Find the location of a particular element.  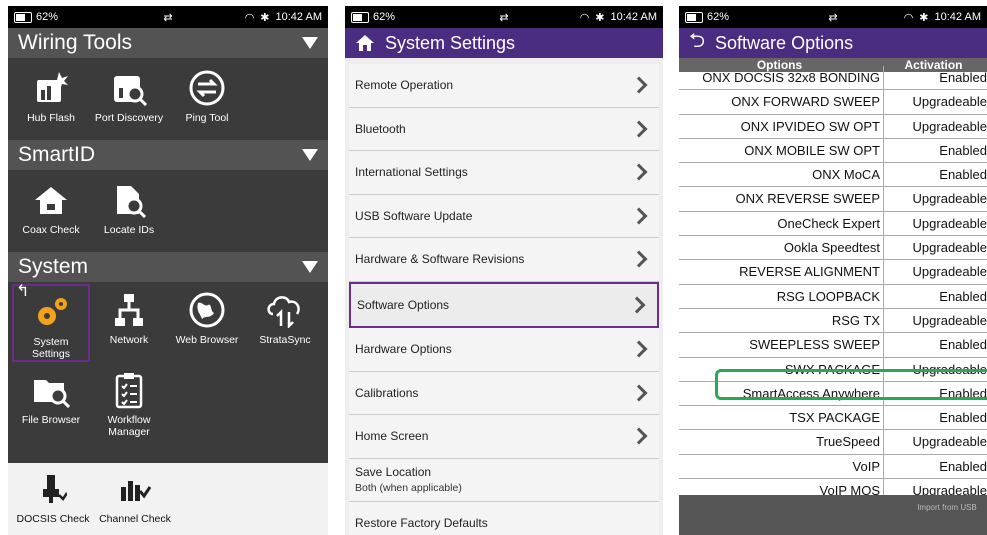

settings-item-remote-operation: Remote Operation is located at coordinates (504, 86).